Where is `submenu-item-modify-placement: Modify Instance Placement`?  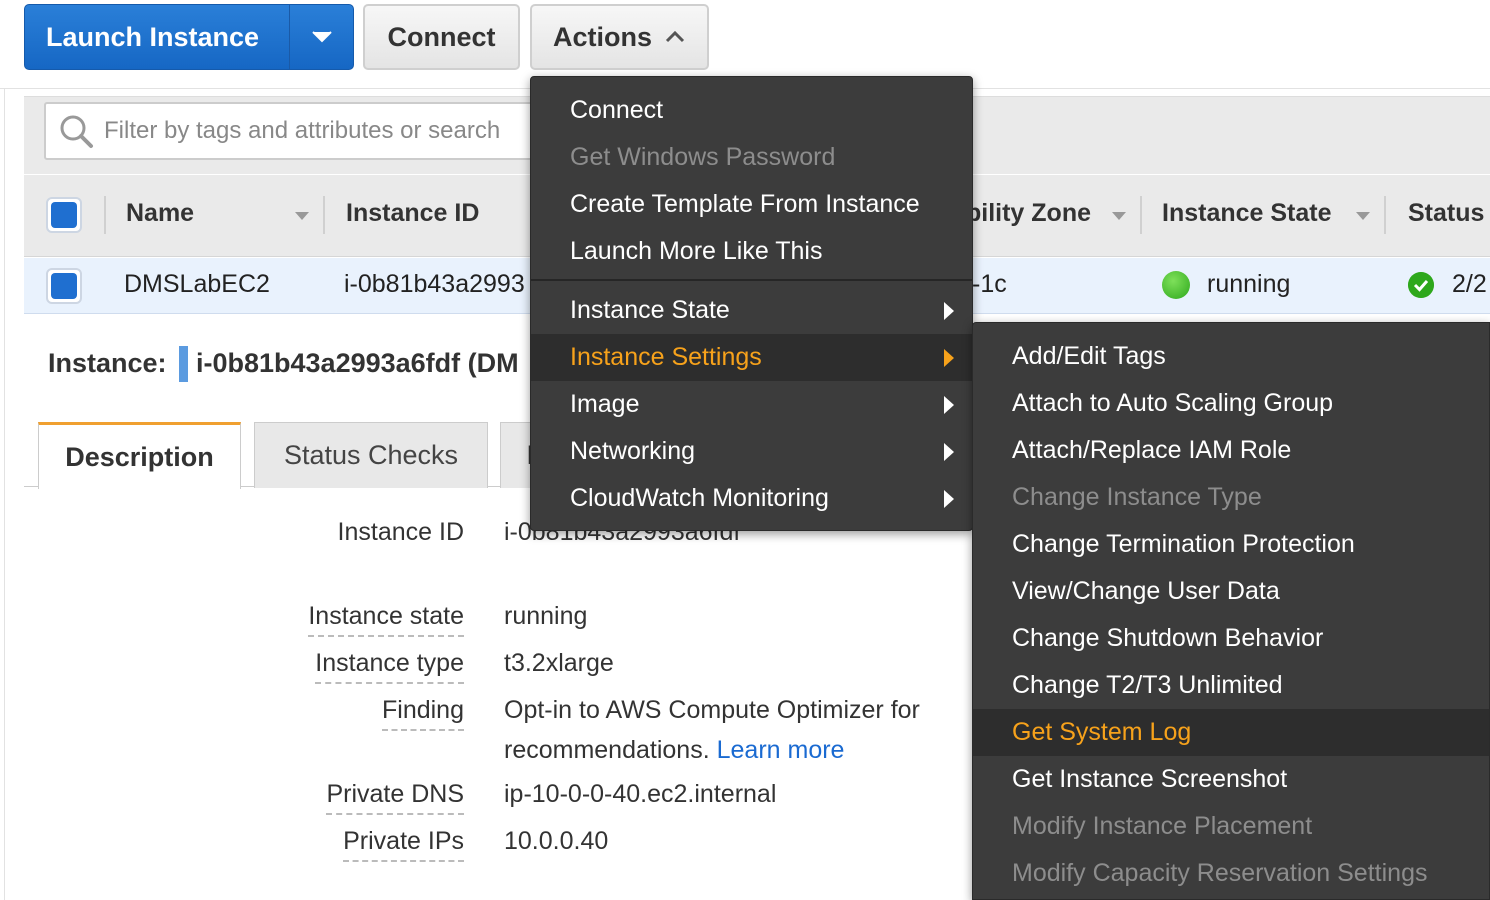
submenu-item-modify-placement: Modify Instance Placement is located at coordinates (1231, 826).